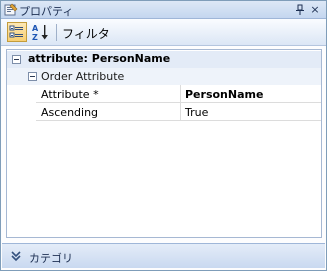  I want to click on toolbar-separator, so click(56, 32).